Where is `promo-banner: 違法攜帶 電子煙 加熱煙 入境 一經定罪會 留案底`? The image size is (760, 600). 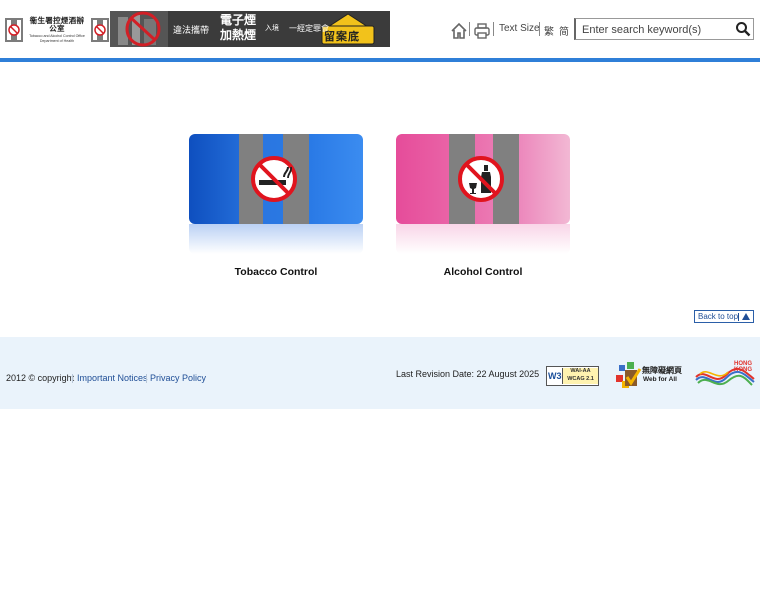 promo-banner: 違法攜帶 電子煙 加熱煙 入境 一經定罪會 留案底 is located at coordinates (250, 29).